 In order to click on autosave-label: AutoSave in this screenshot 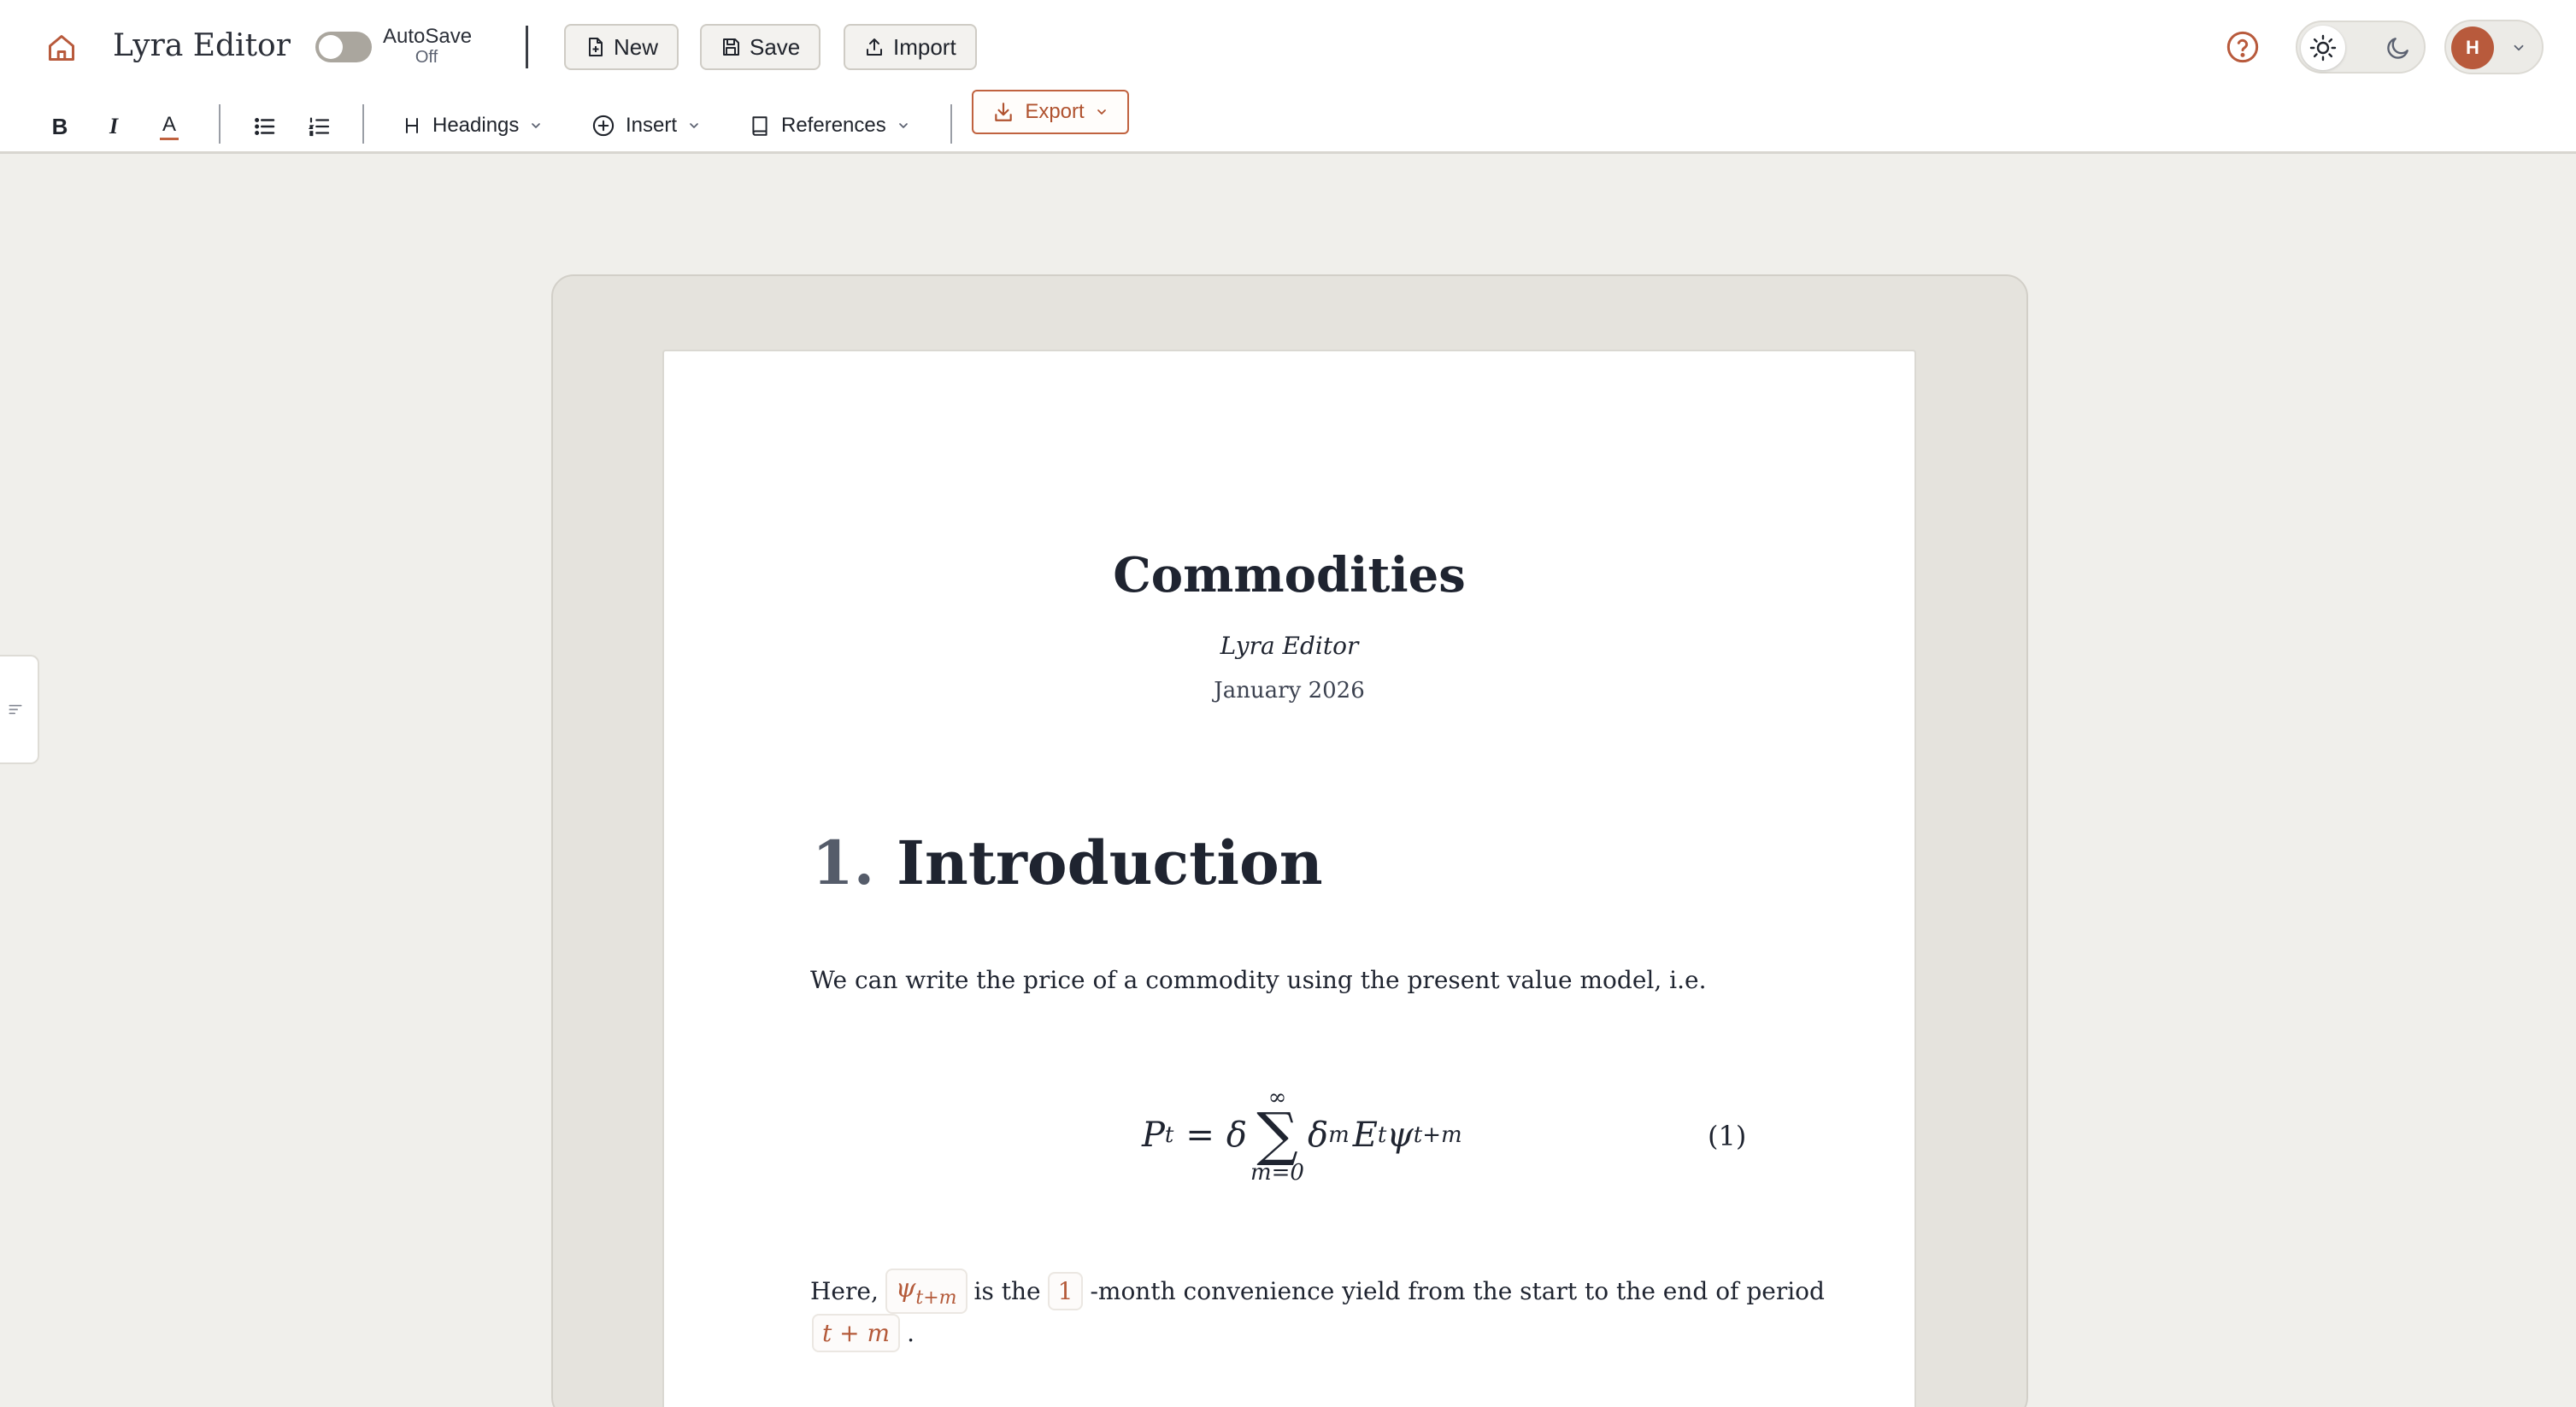, I will do `click(428, 36)`.